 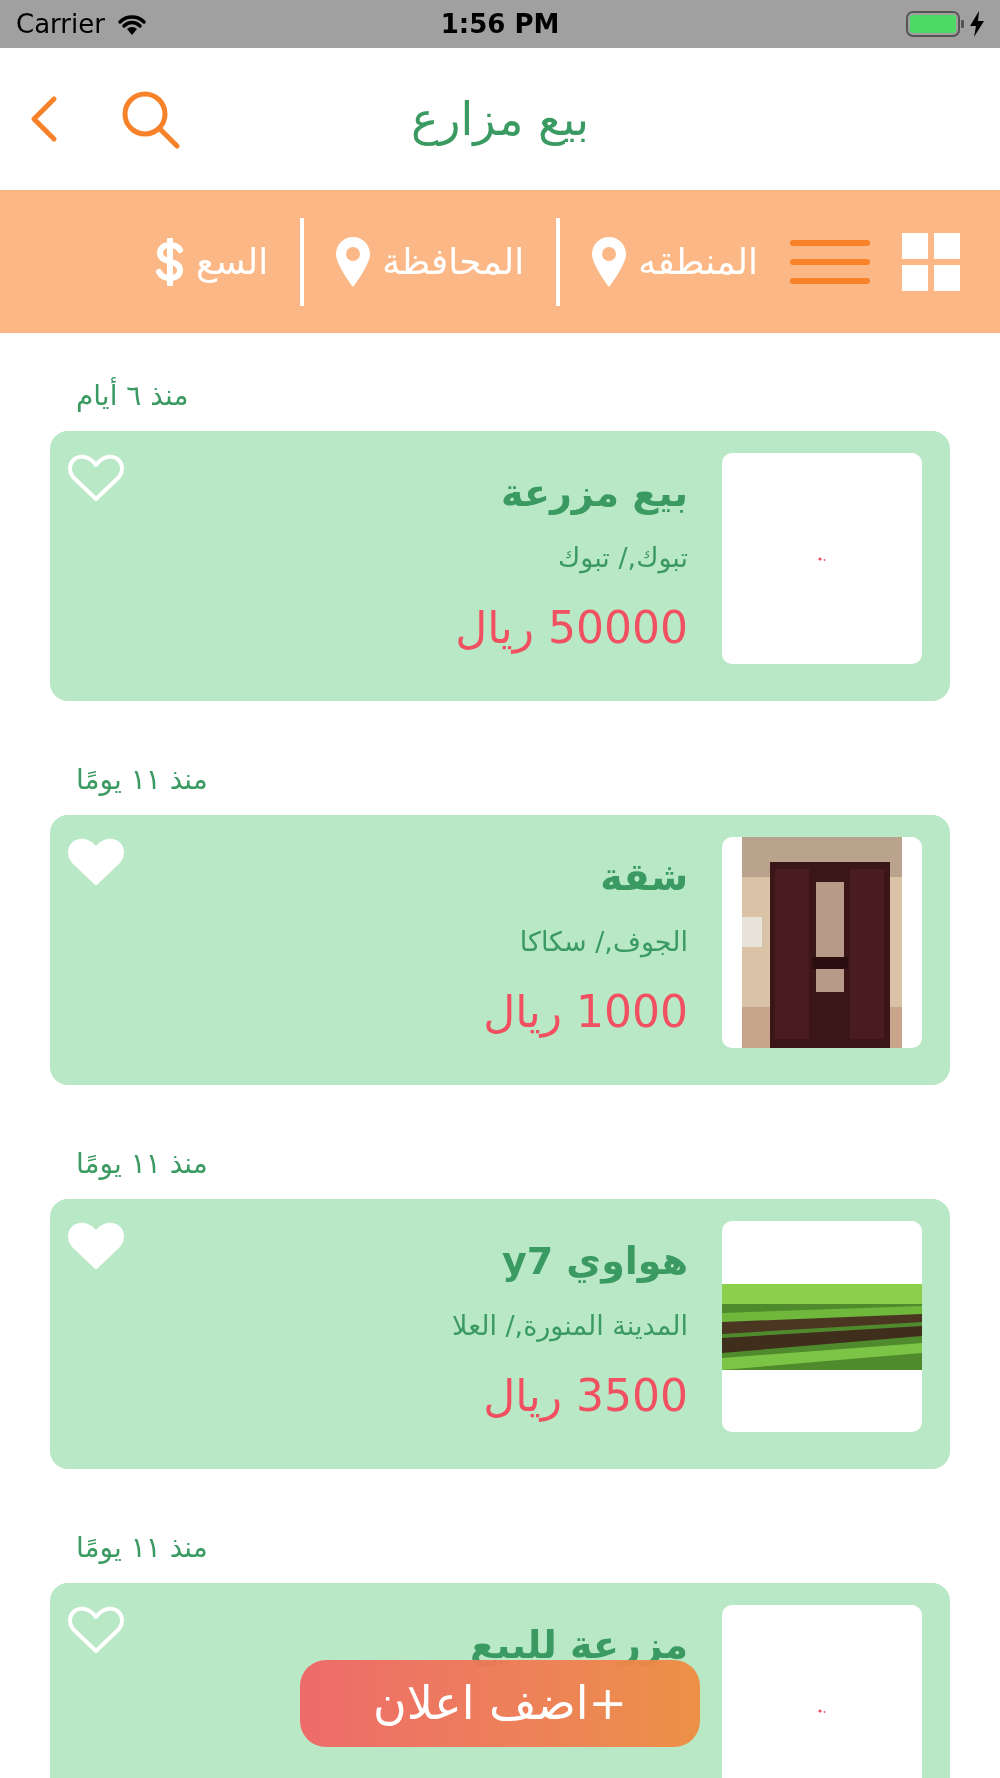 What do you see at coordinates (698, 261) in the screenshot?
I see `filter-button: المنطقه` at bounding box center [698, 261].